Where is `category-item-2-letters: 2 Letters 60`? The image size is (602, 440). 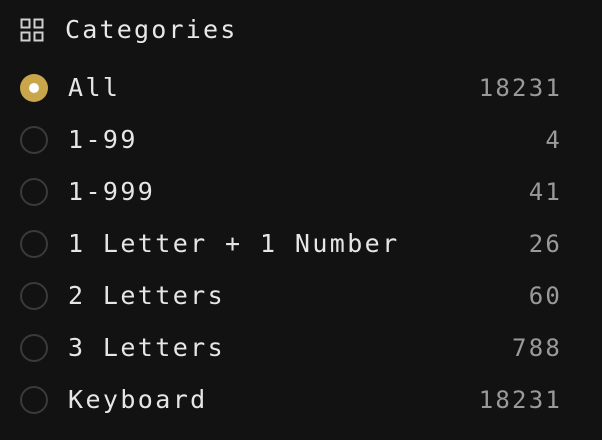
category-item-2-letters: 2 Letters 60 is located at coordinates (301, 298).